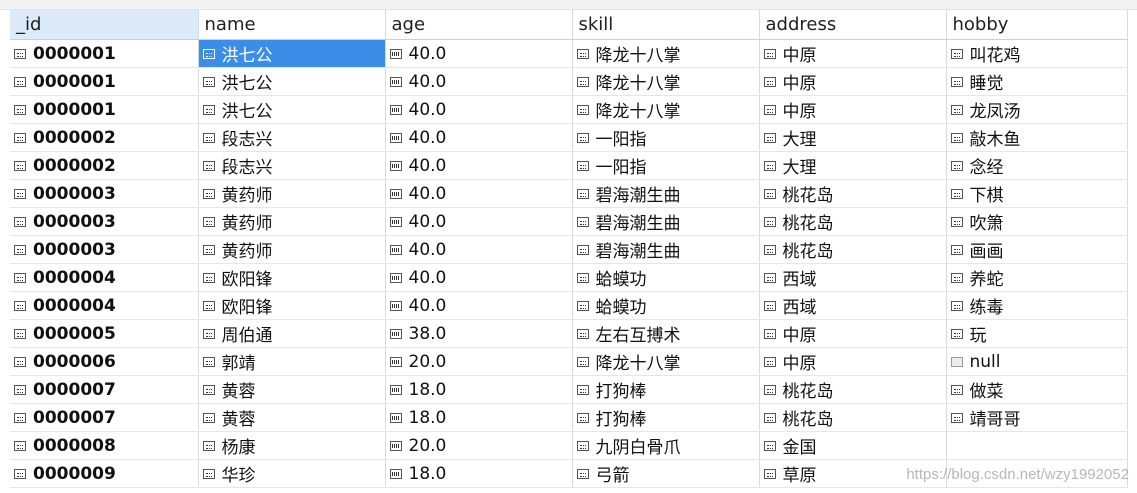 The height and width of the screenshot is (493, 1137). What do you see at coordinates (479, 25) in the screenshot?
I see `column-header-age: age` at bounding box center [479, 25].